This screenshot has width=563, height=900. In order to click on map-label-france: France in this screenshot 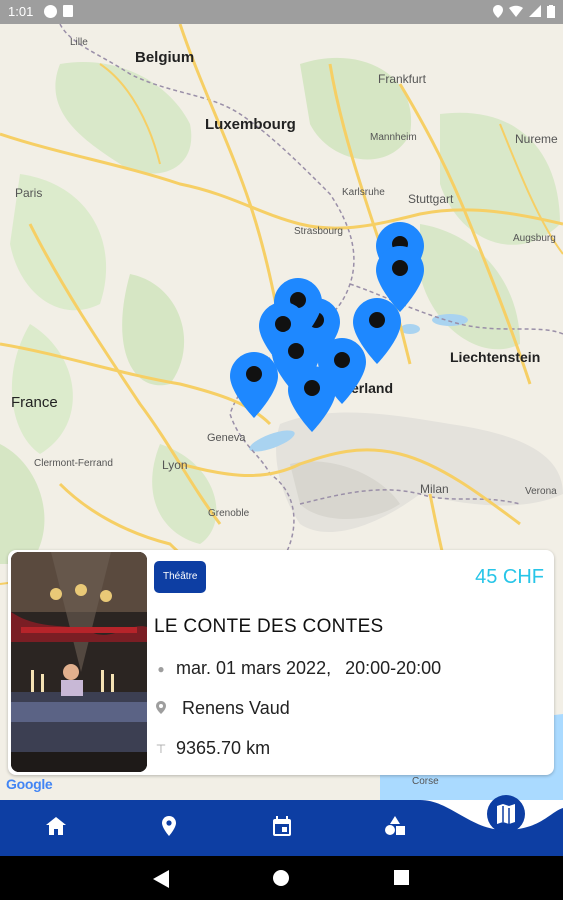, I will do `click(34, 402)`.